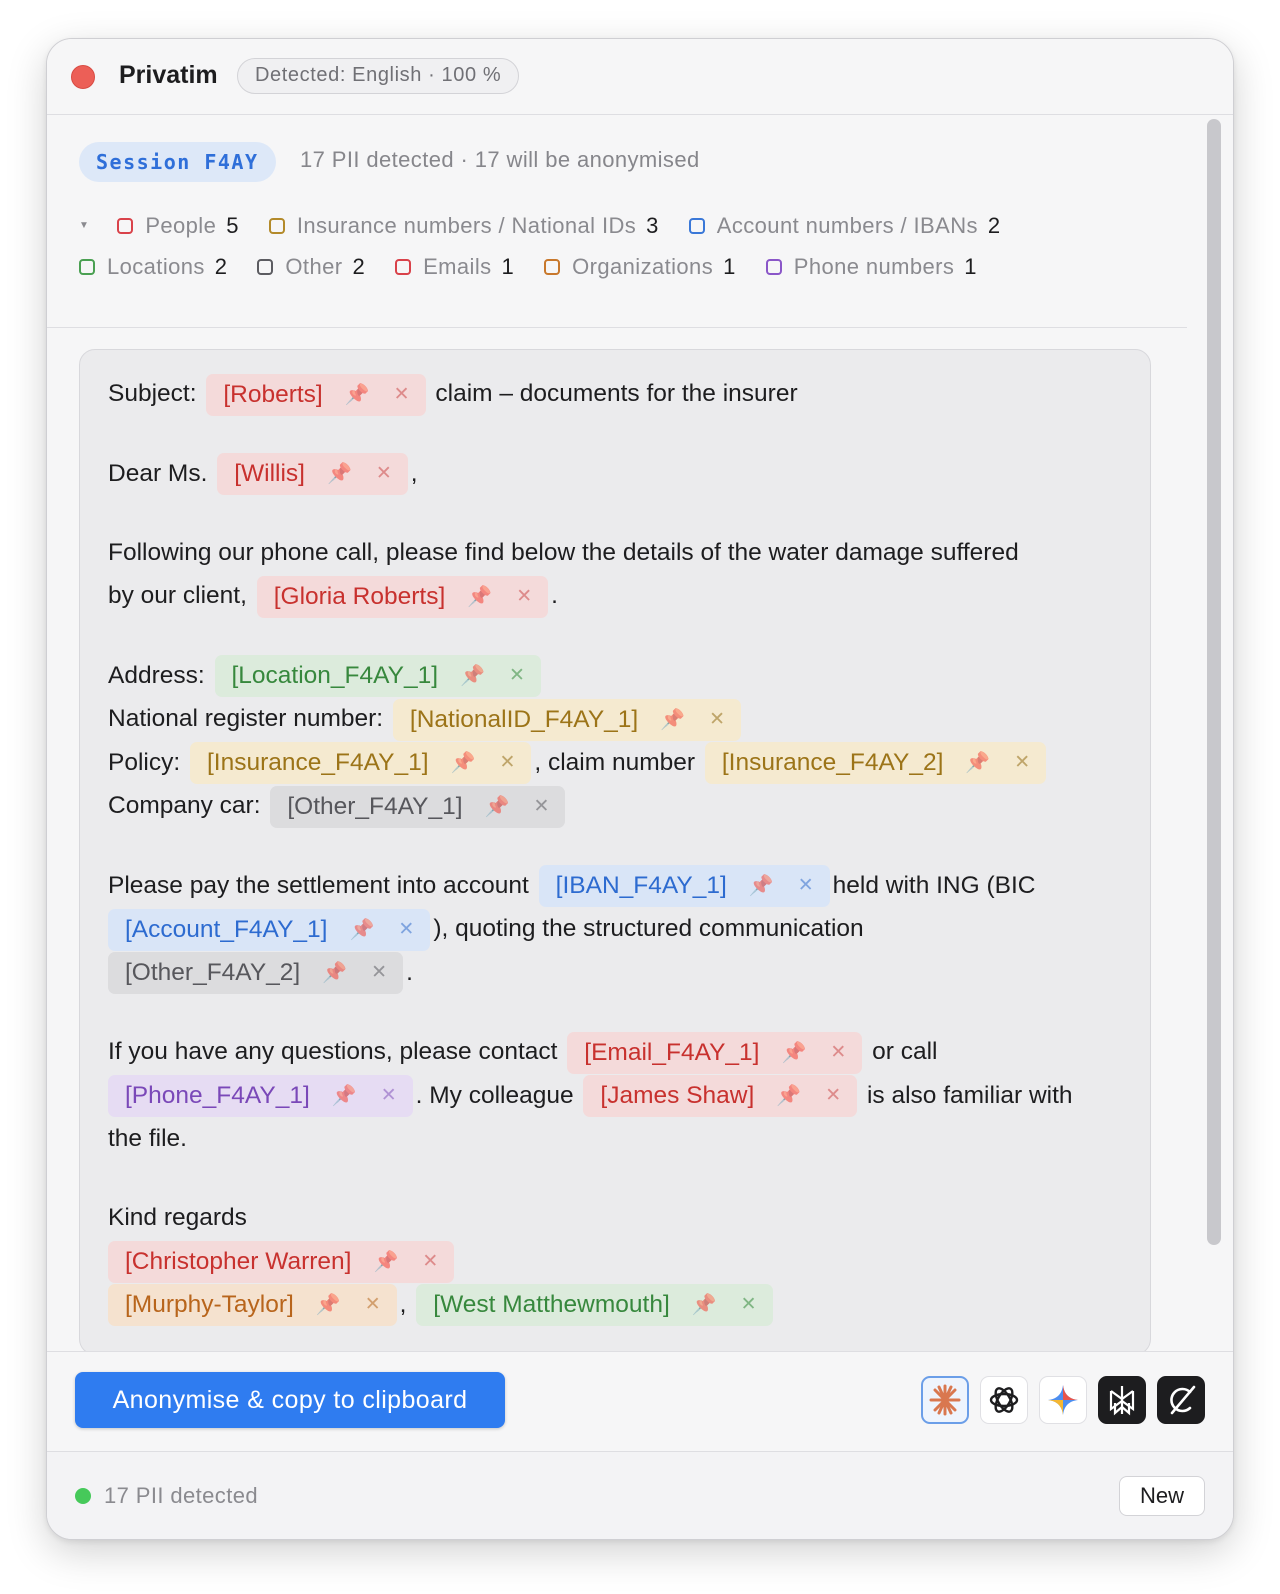 This screenshot has height=1594, width=1280. I want to click on app-title: Privatim, so click(168, 75).